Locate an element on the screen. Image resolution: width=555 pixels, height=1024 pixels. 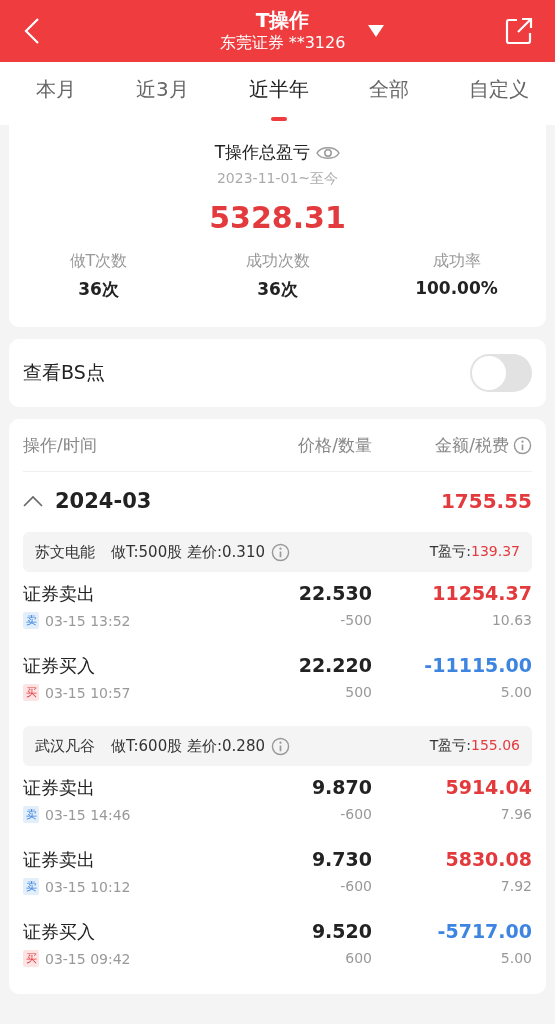
stat-label: 成功次数 is located at coordinates (277, 261).